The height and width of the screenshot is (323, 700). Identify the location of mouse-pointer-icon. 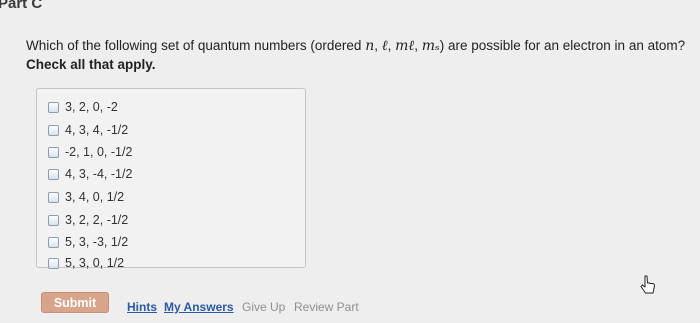
(647, 284).